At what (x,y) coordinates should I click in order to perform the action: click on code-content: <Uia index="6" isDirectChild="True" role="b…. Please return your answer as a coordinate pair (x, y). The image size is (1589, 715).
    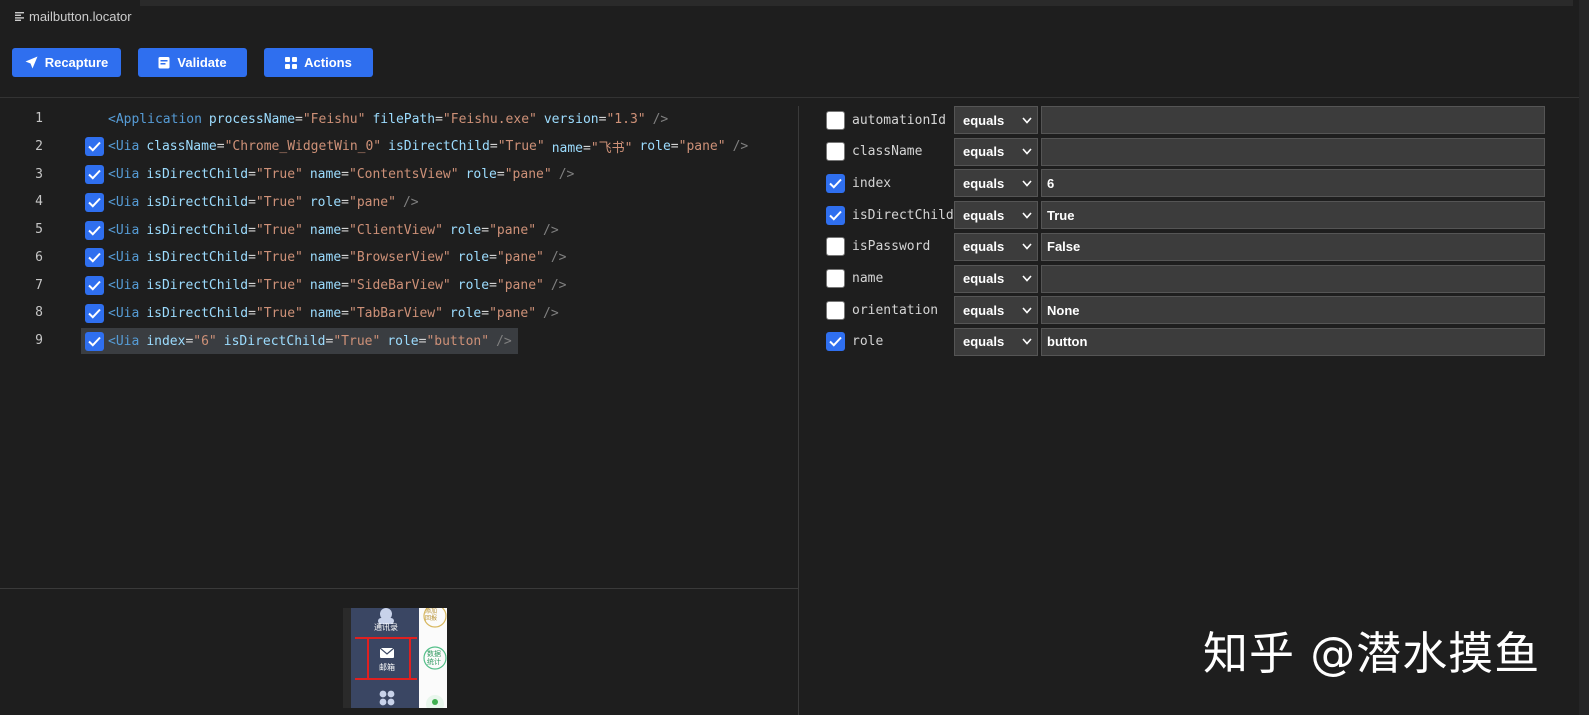
    Looking at the image, I should click on (310, 341).